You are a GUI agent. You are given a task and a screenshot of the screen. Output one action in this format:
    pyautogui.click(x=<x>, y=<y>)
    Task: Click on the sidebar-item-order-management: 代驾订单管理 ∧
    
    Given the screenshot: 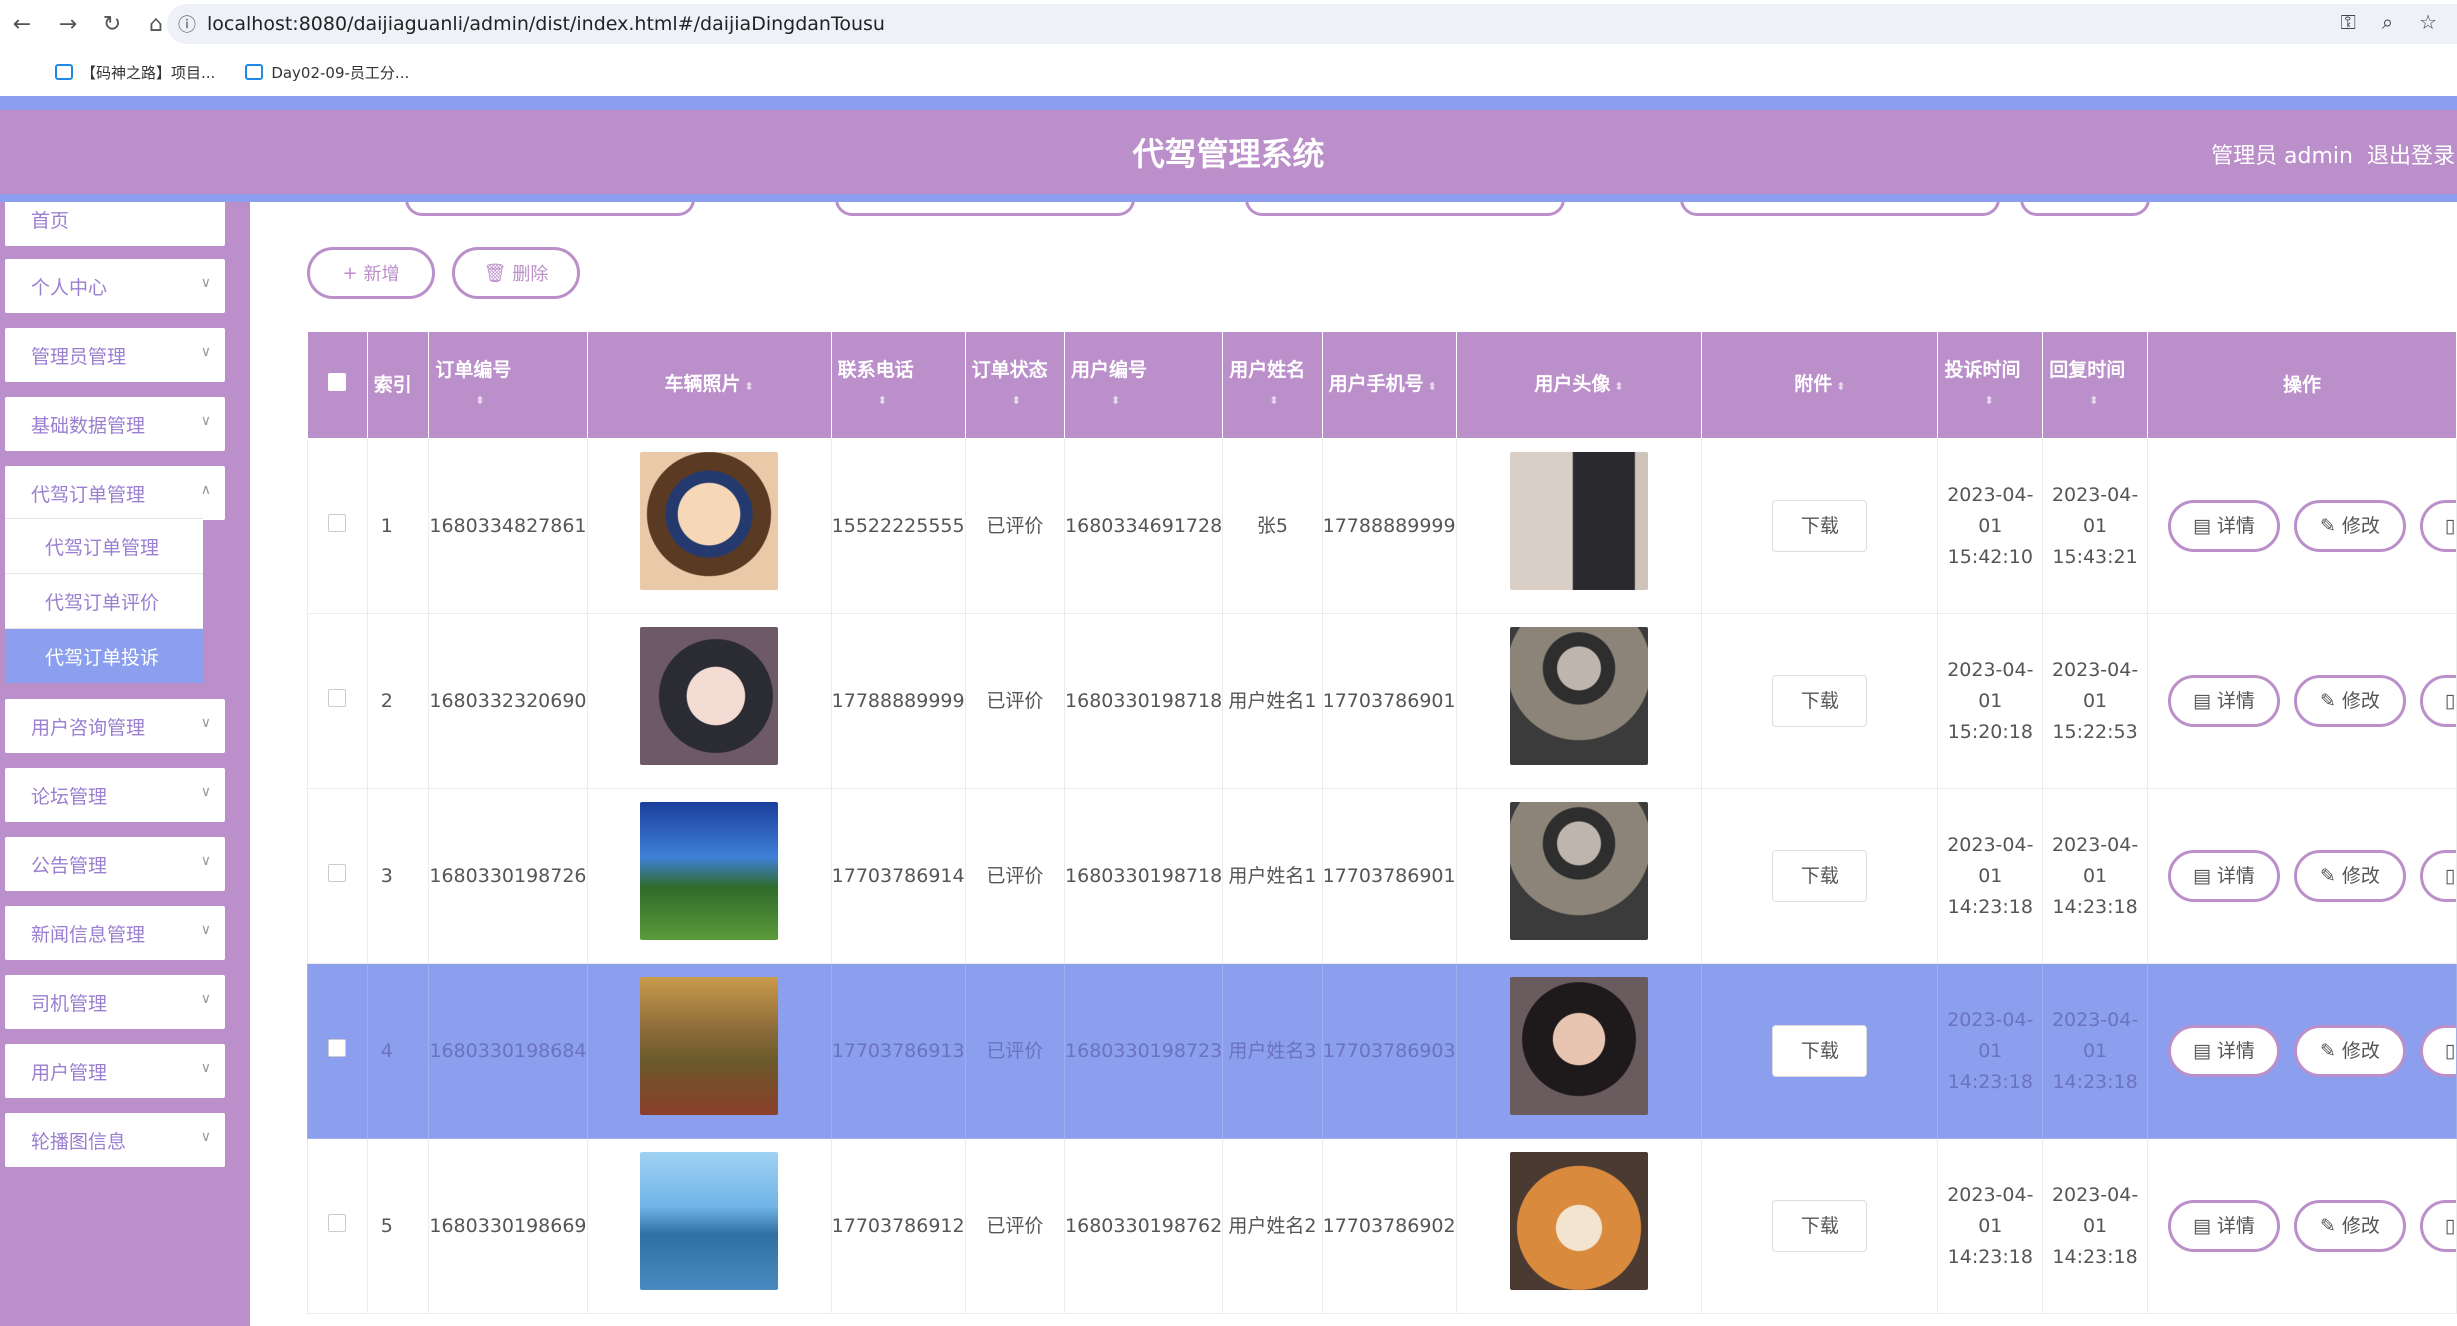 What is the action you would take?
    pyautogui.click(x=115, y=493)
    